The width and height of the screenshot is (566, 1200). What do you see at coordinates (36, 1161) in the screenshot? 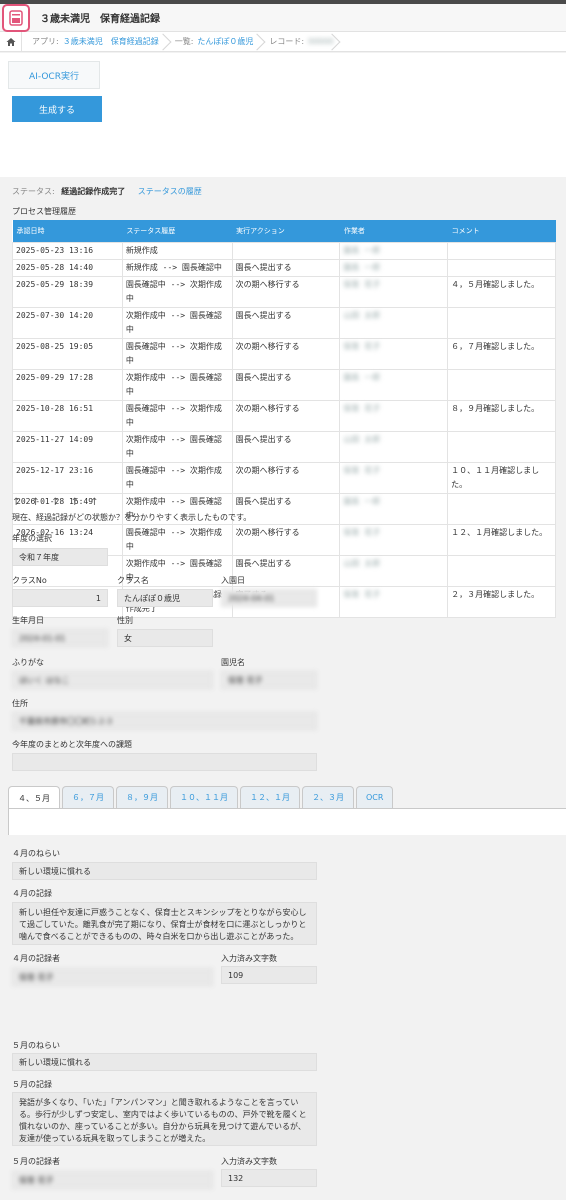
I see `may-recorder-label: ５月の記録者` at bounding box center [36, 1161].